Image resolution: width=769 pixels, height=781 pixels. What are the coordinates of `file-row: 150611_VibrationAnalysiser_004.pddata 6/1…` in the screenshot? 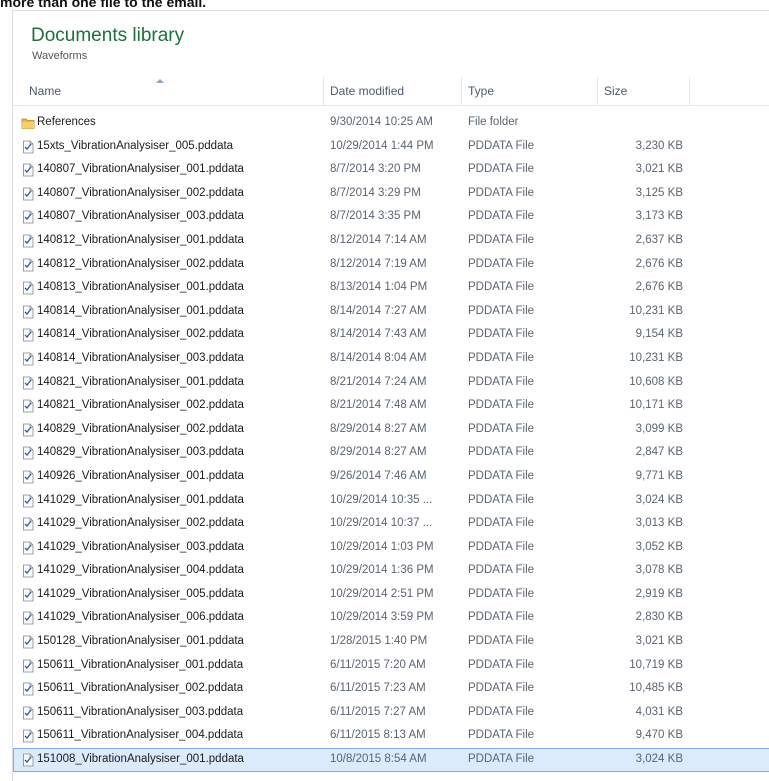 It's located at (391, 736).